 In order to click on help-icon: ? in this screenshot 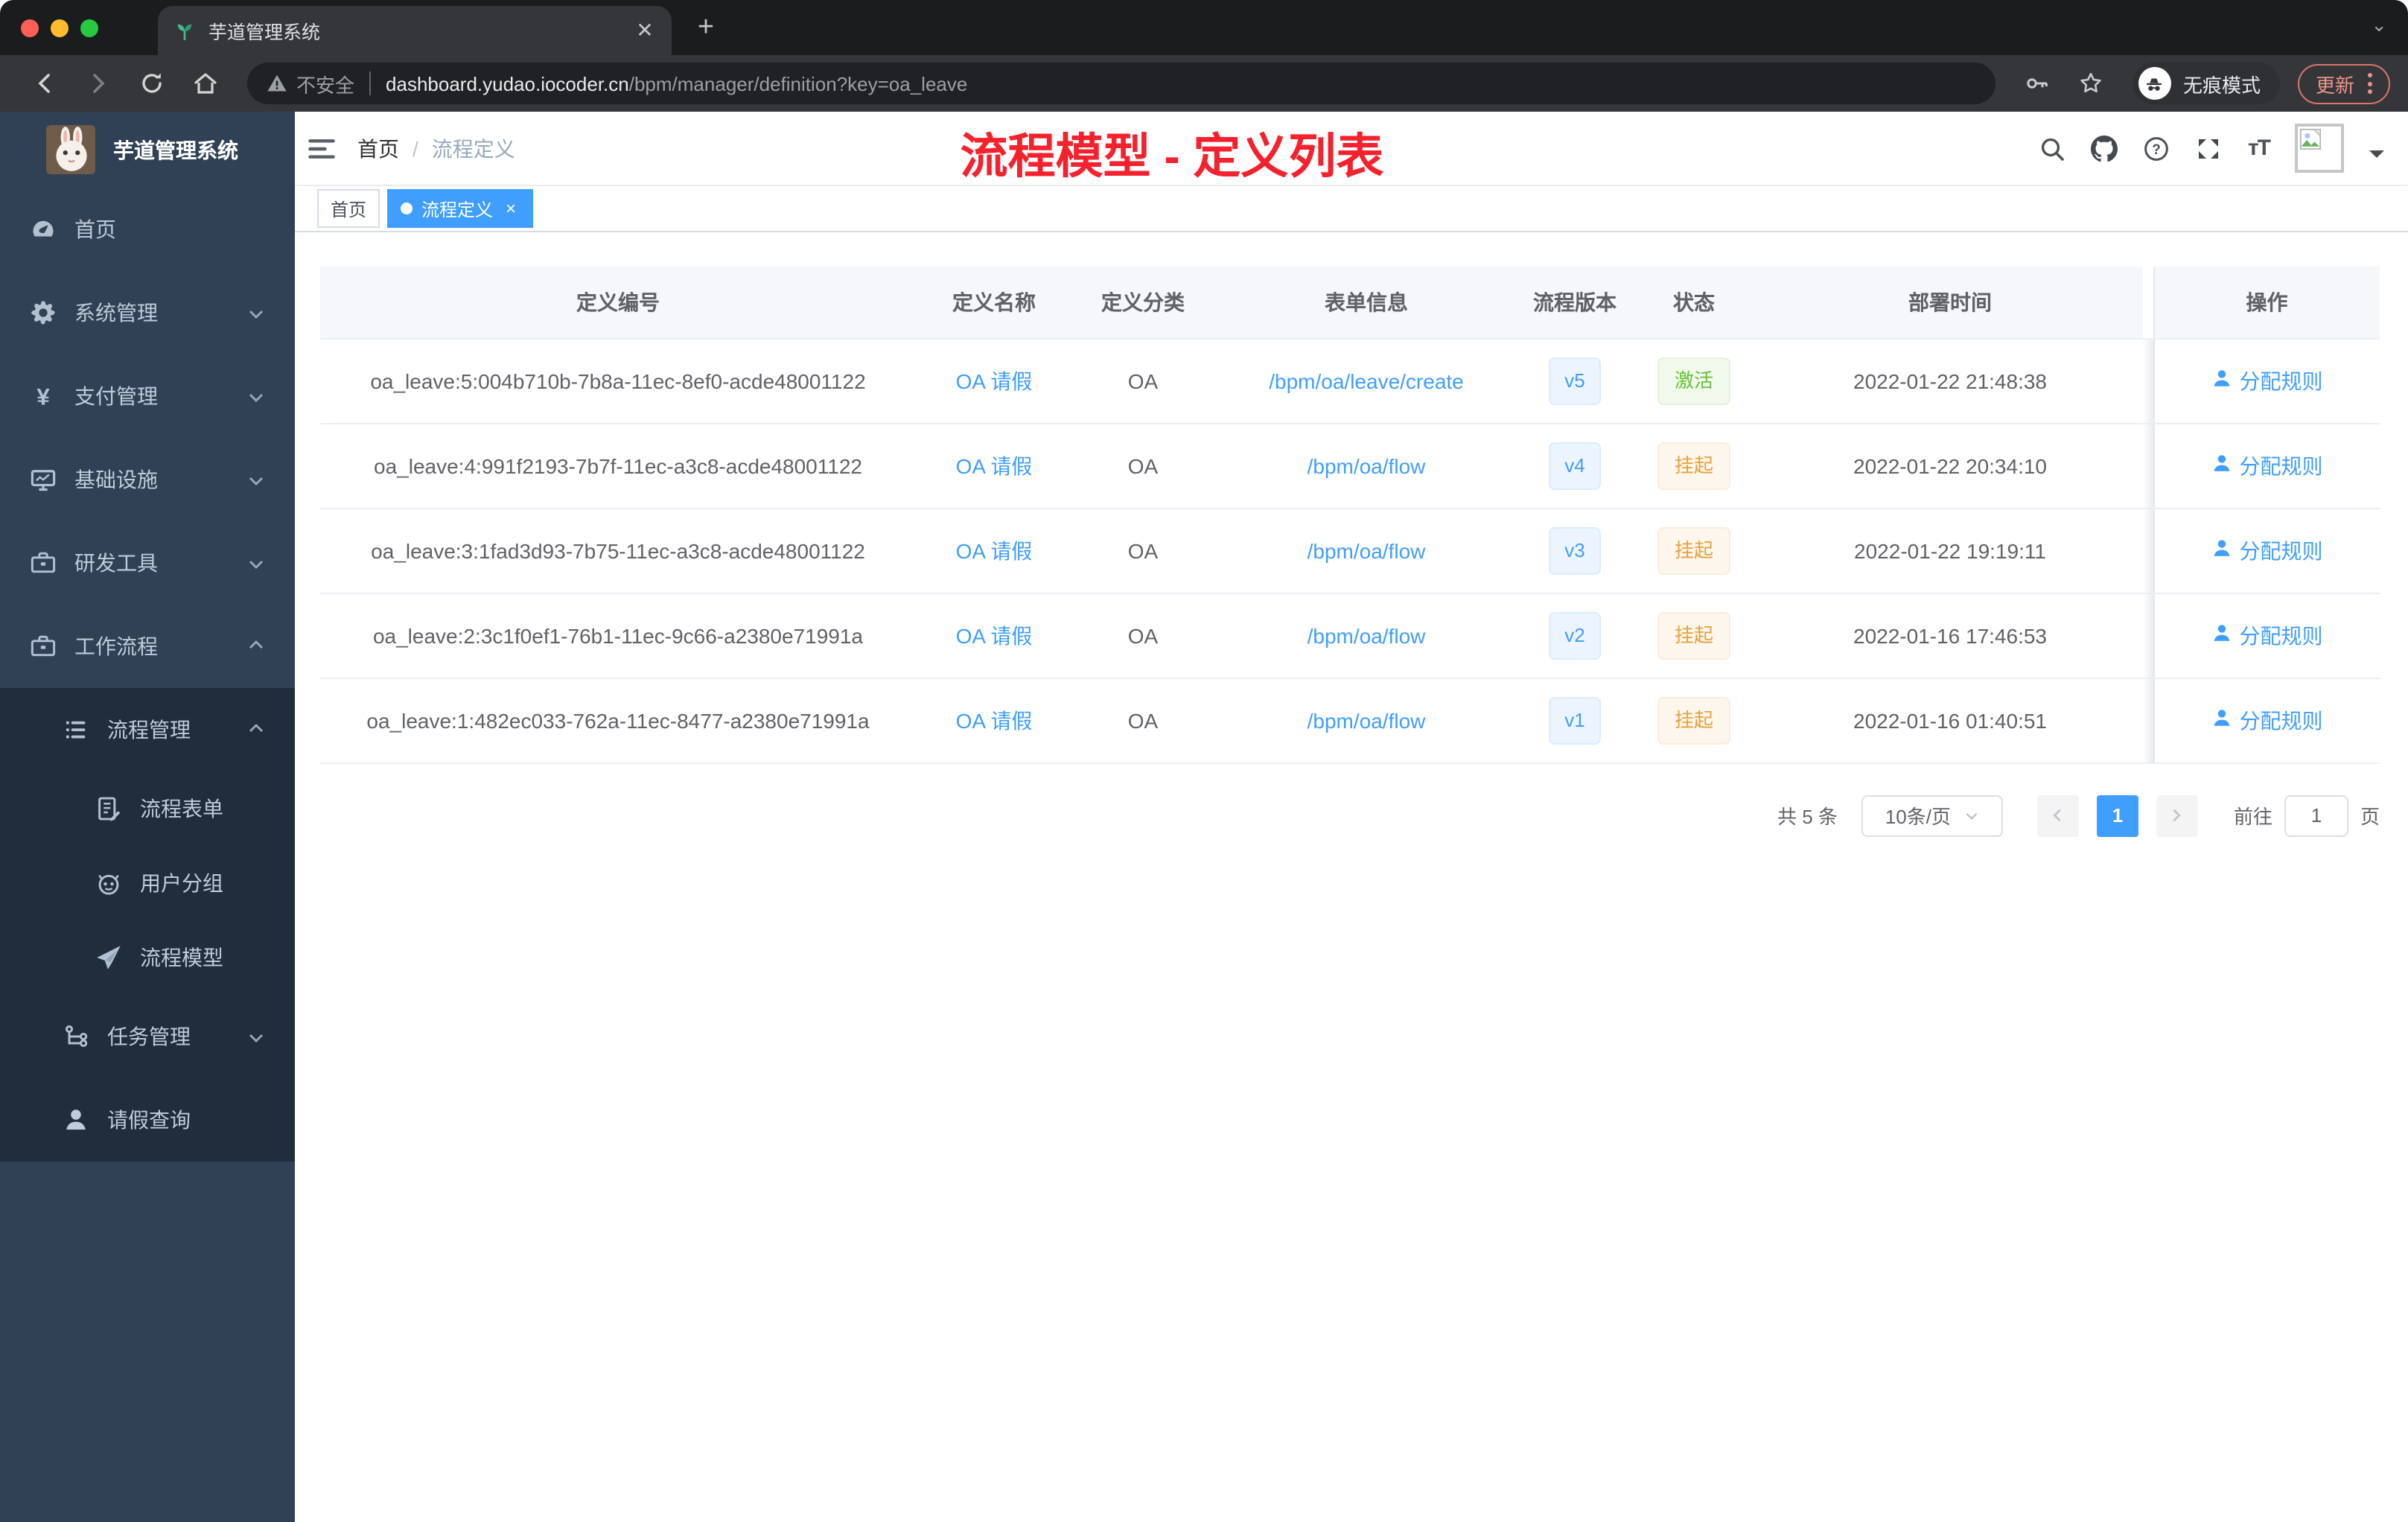, I will do `click(2157, 148)`.